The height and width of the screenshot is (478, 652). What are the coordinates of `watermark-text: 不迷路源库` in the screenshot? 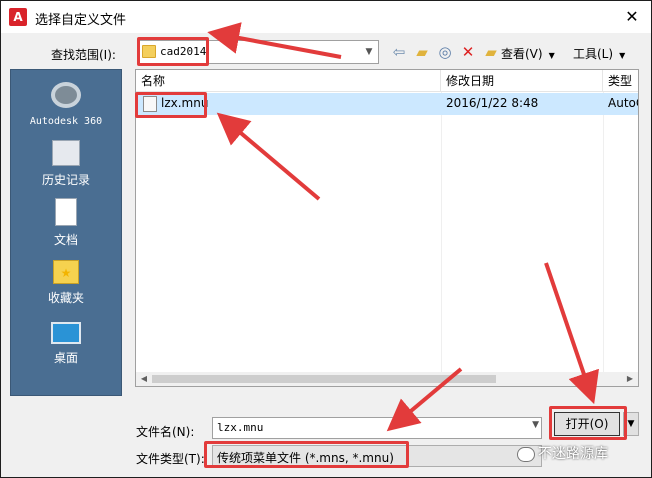 It's located at (573, 454).